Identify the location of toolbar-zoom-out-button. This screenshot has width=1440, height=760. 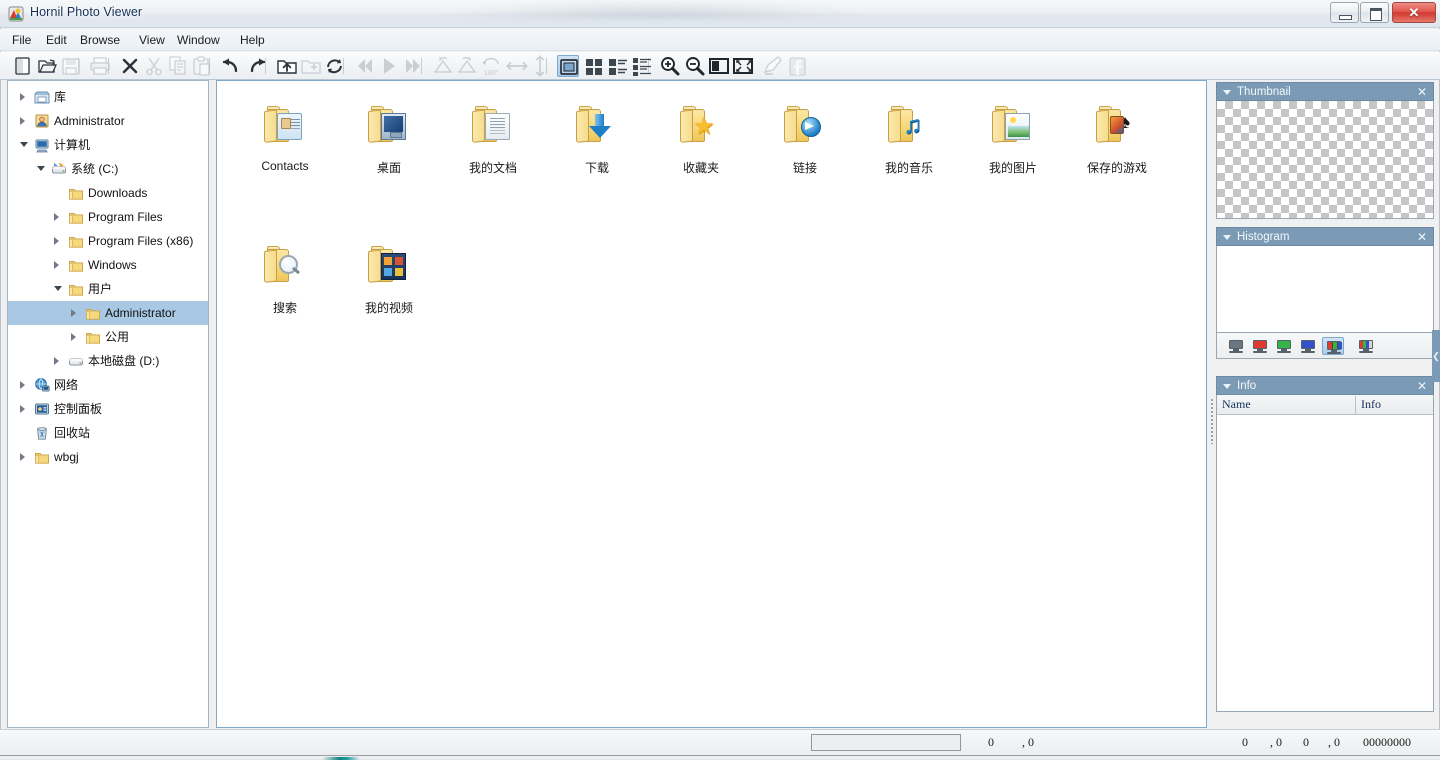
(695, 66).